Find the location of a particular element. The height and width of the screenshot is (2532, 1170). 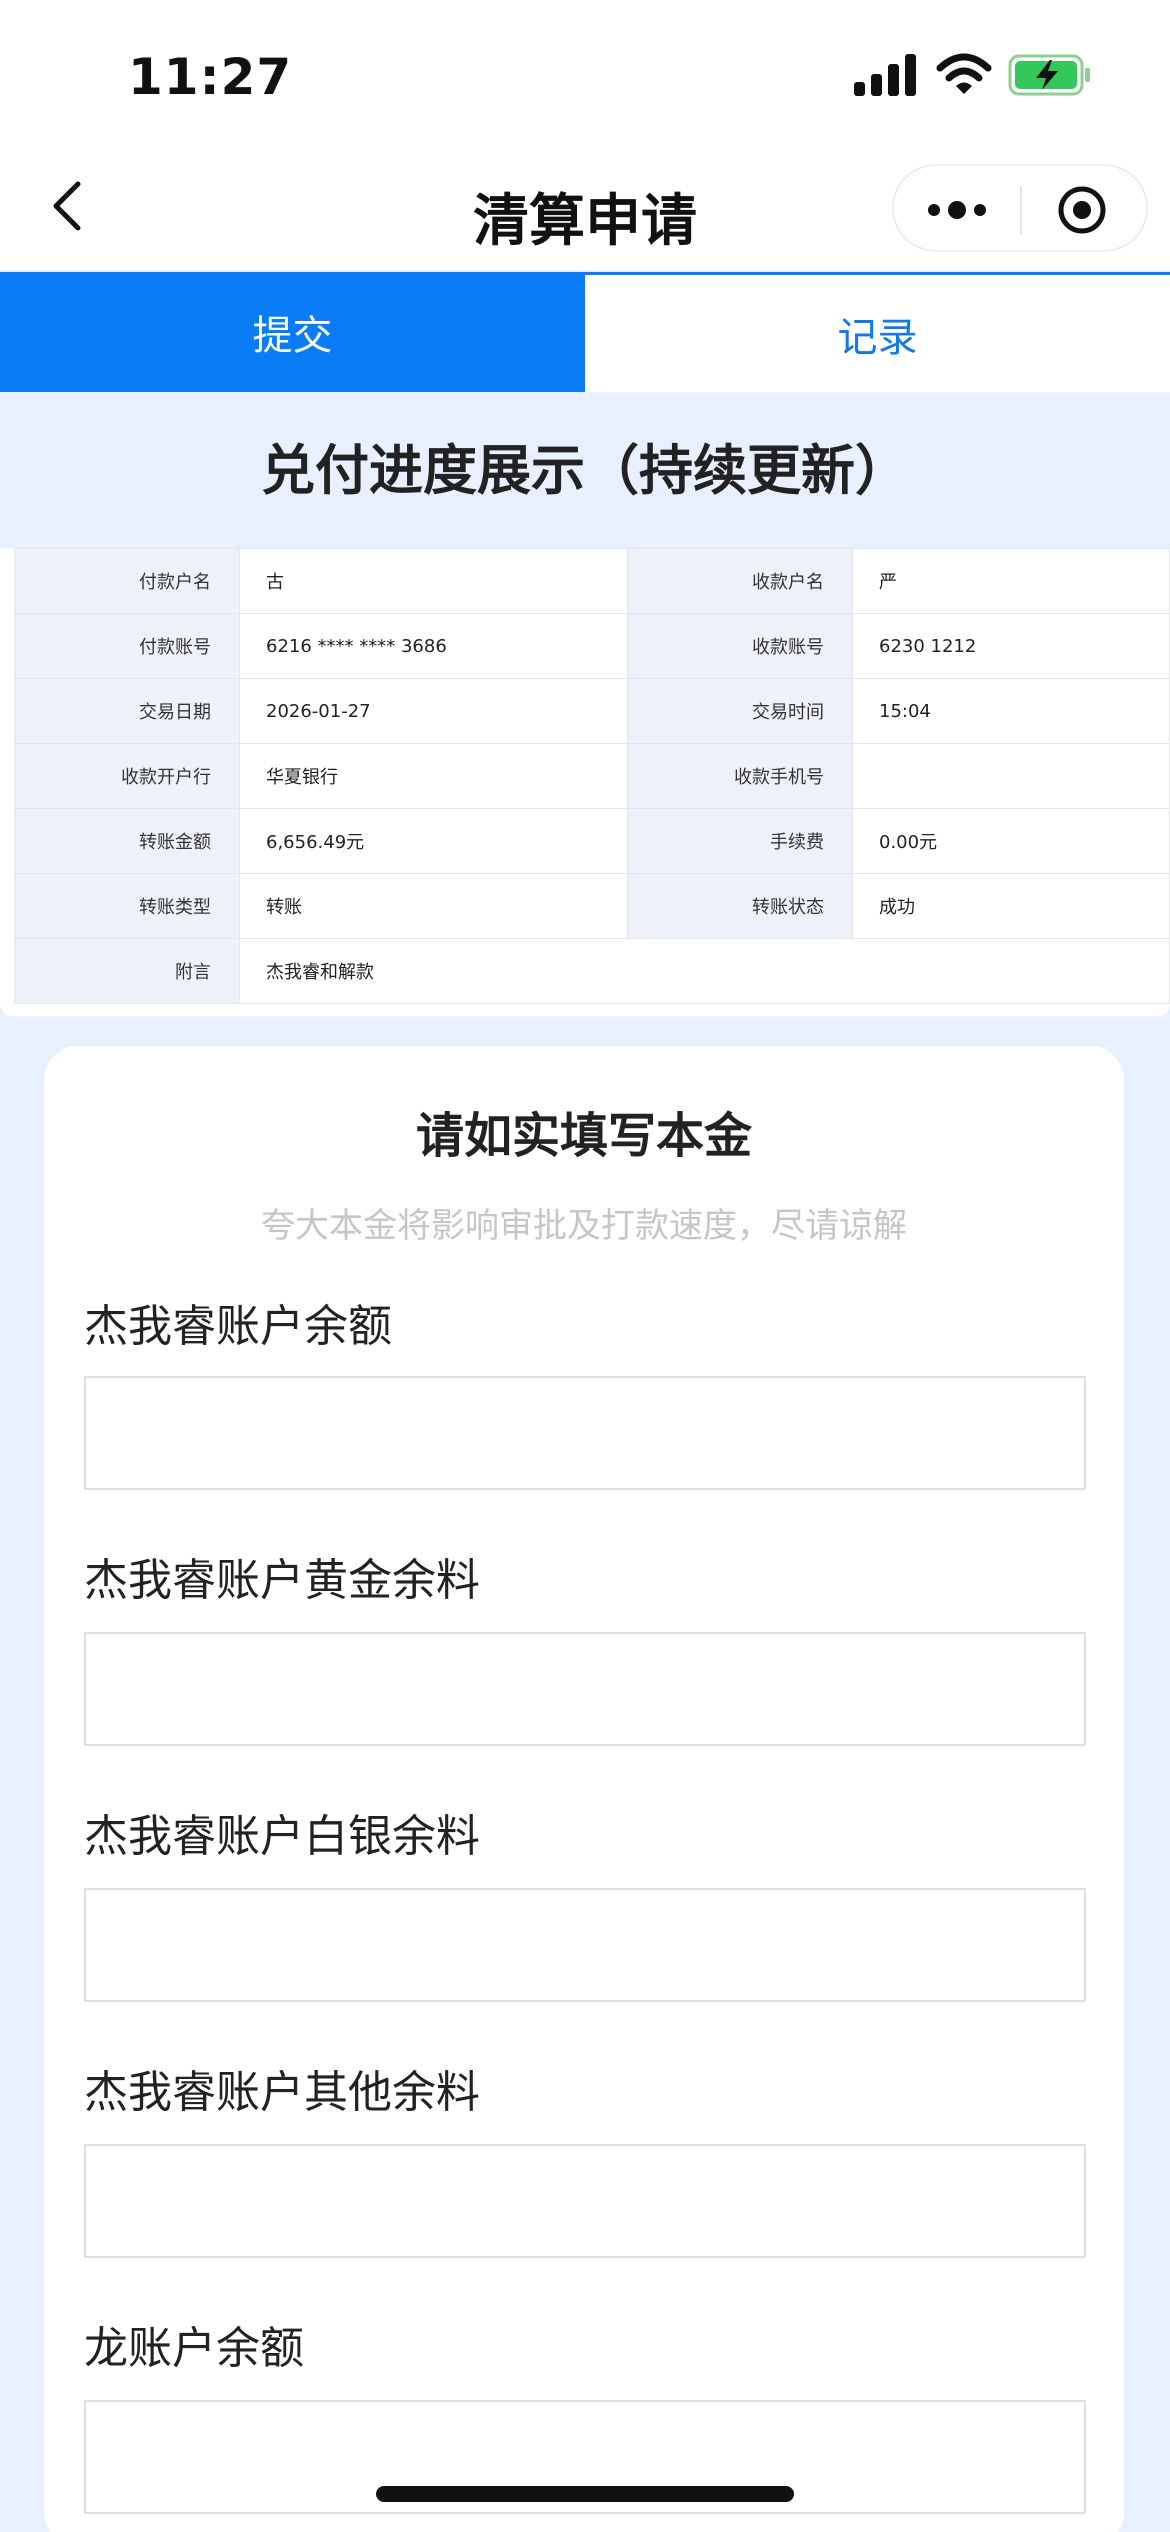

receipt-row: 收款开户行 华夏银行 收款手机号 is located at coordinates (592, 776).